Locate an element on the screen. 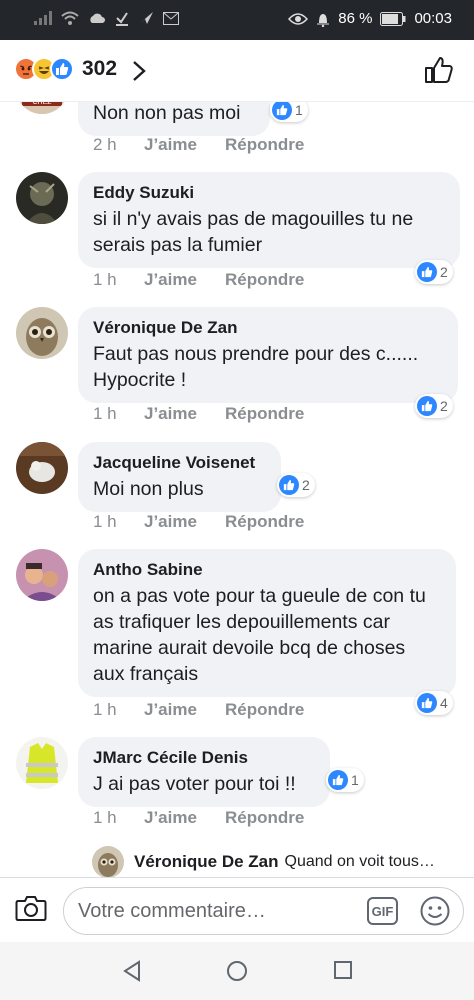 The image size is (474, 1000). comment-input-wrapper: GIF is located at coordinates (263, 911).